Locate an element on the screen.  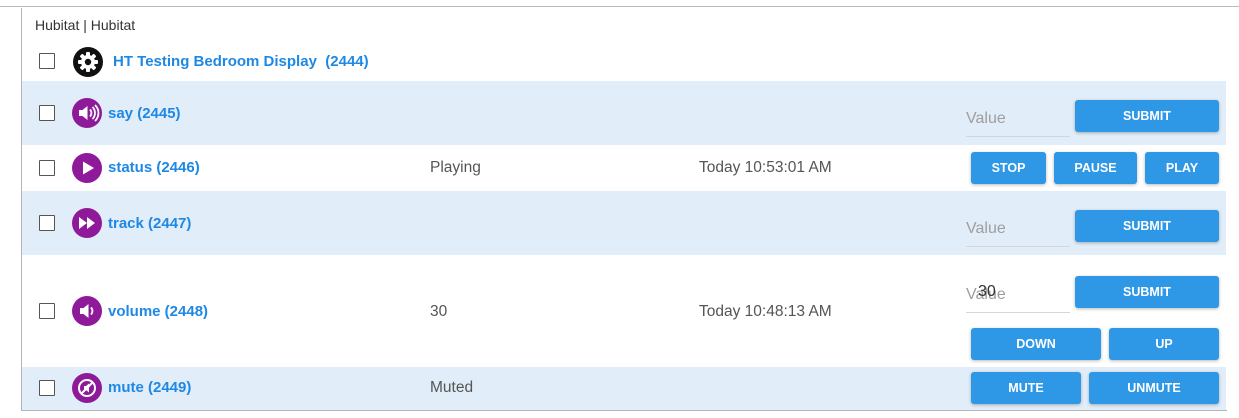
mute-value: Muted is located at coordinates (452, 387).